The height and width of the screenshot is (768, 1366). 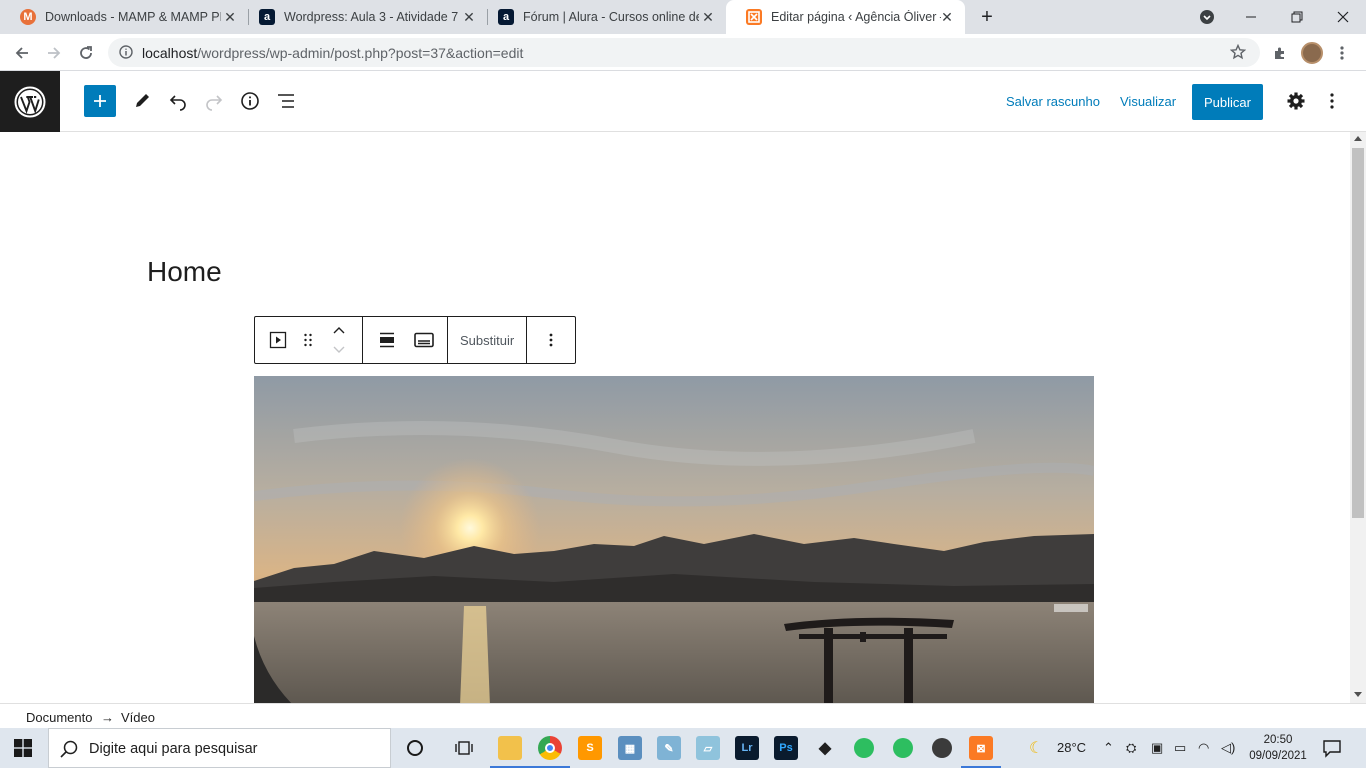 I want to click on scroll-up-icon, so click(x=1358, y=138).